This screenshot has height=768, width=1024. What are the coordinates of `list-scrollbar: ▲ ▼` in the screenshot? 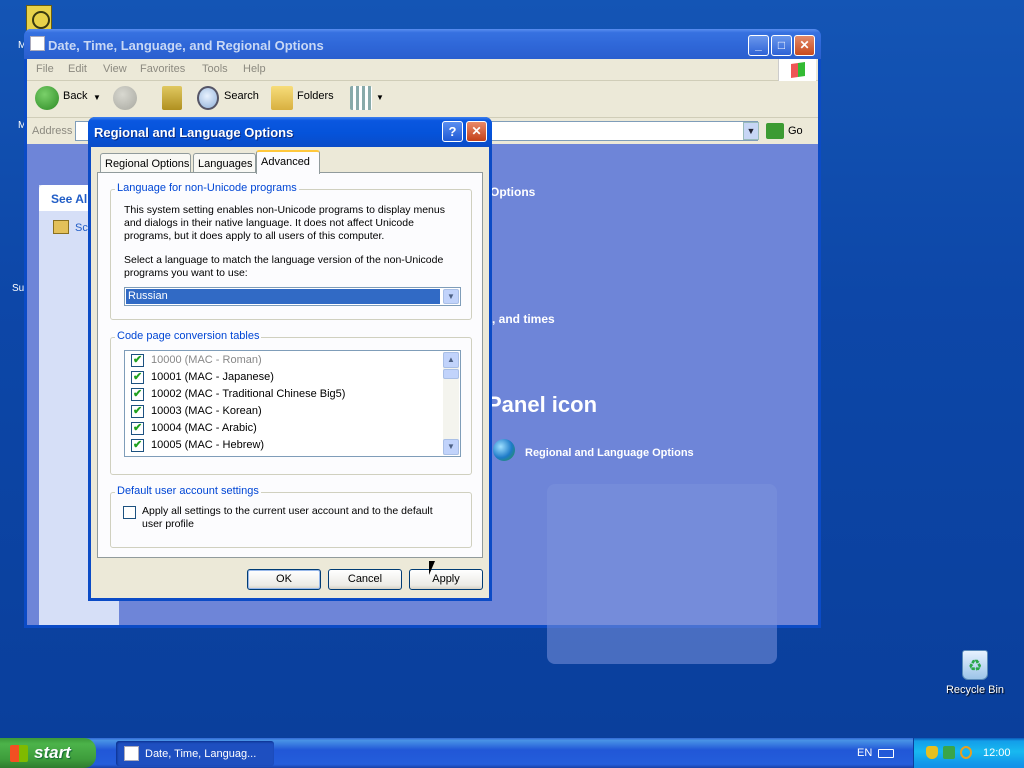 It's located at (451, 403).